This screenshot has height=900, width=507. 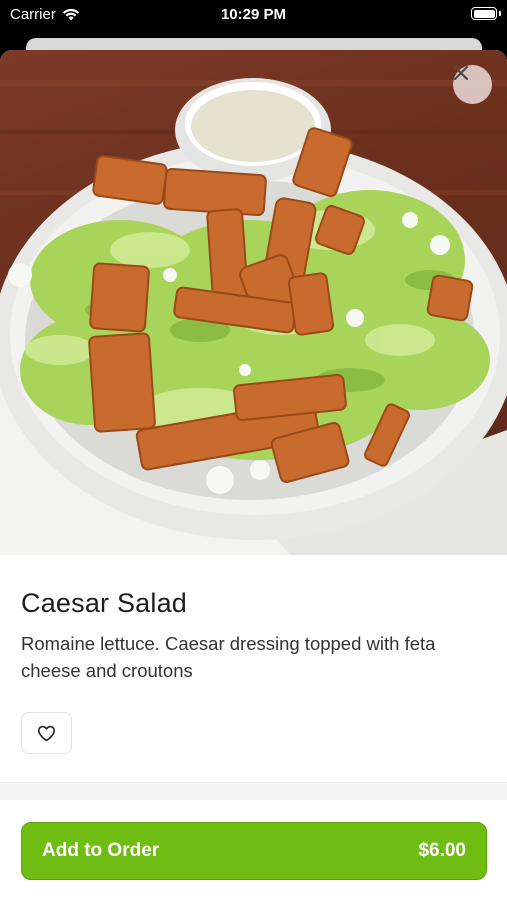 What do you see at coordinates (253, 791) in the screenshot?
I see `divider` at bounding box center [253, 791].